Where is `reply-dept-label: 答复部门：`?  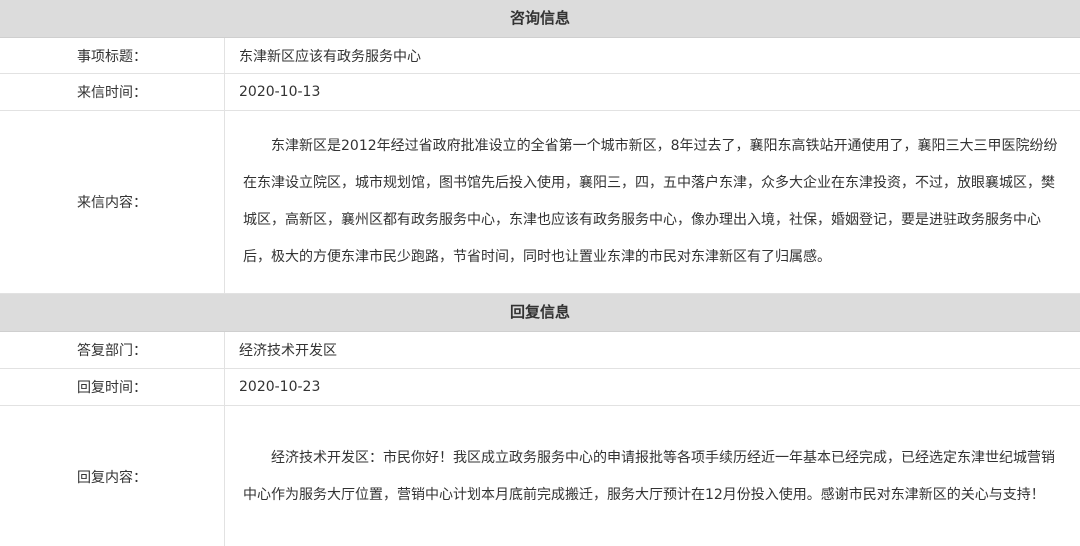 reply-dept-label: 答复部门： is located at coordinates (112, 350).